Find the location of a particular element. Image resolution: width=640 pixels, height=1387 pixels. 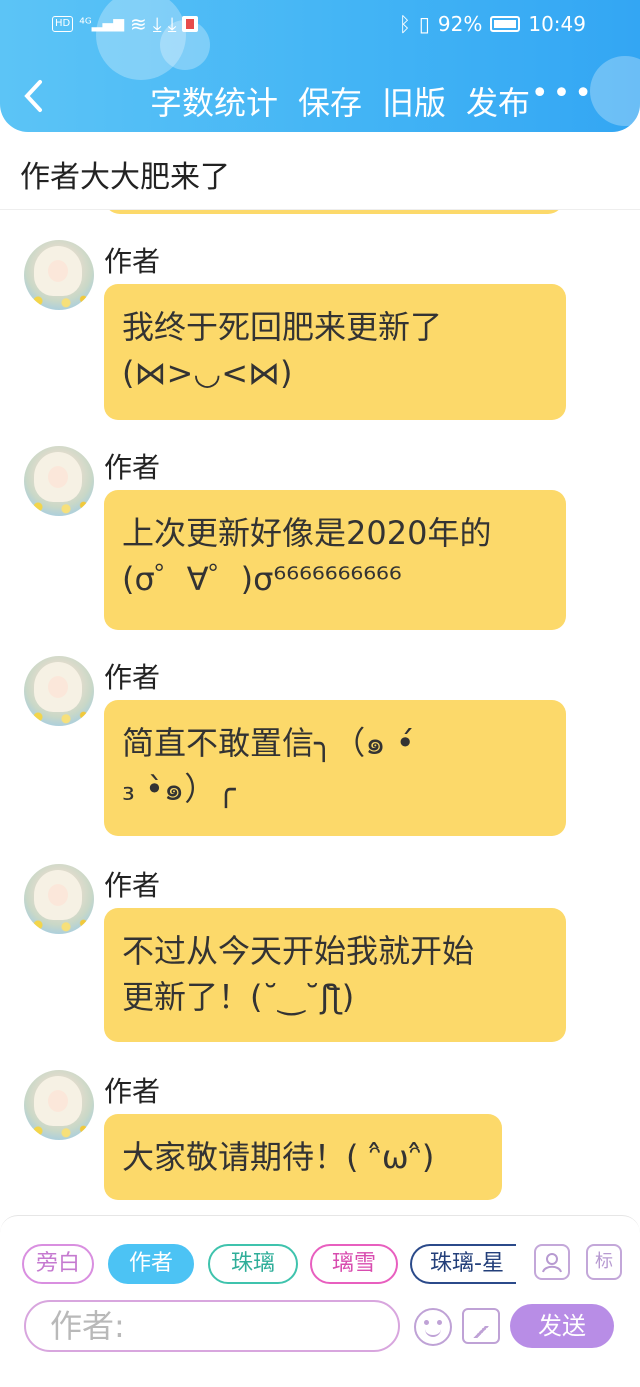

role-chip: 珠璃 is located at coordinates (253, 1264).